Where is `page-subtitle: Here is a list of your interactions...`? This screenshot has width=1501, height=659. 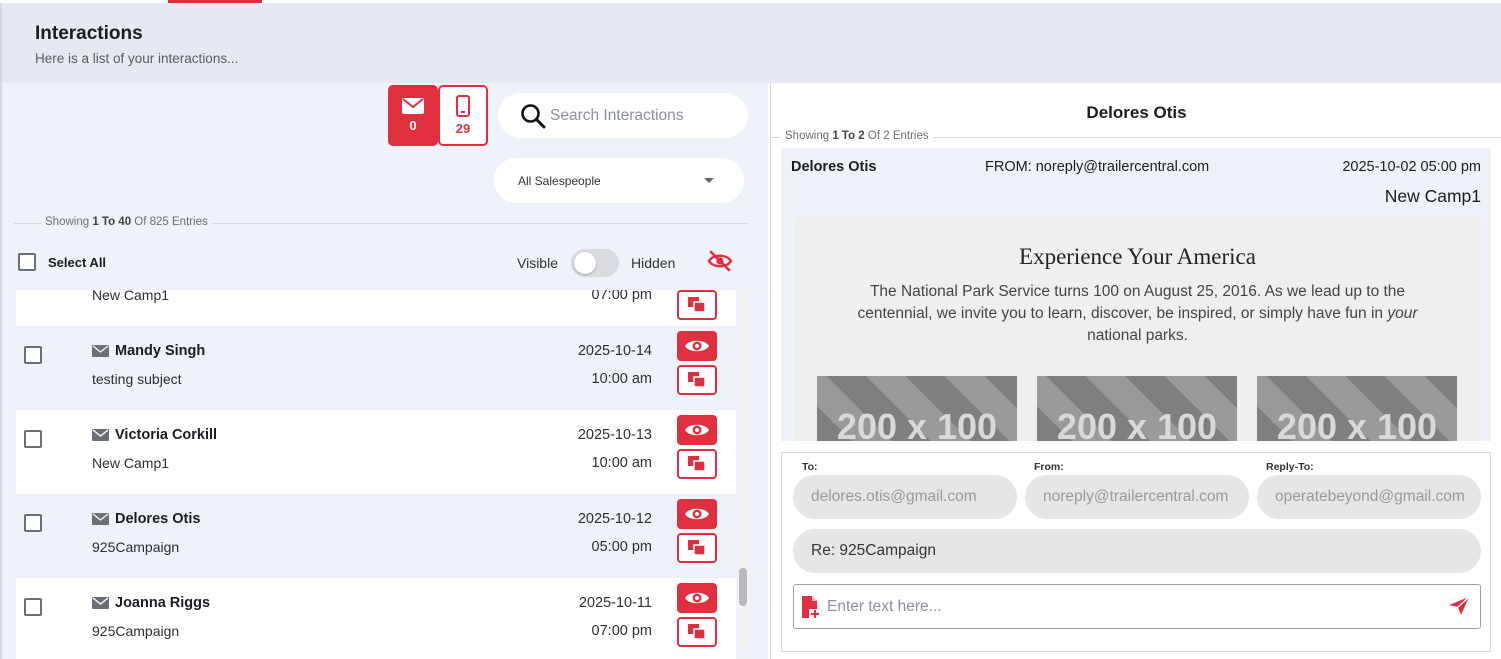 page-subtitle: Here is a list of your interactions... is located at coordinates (137, 58).